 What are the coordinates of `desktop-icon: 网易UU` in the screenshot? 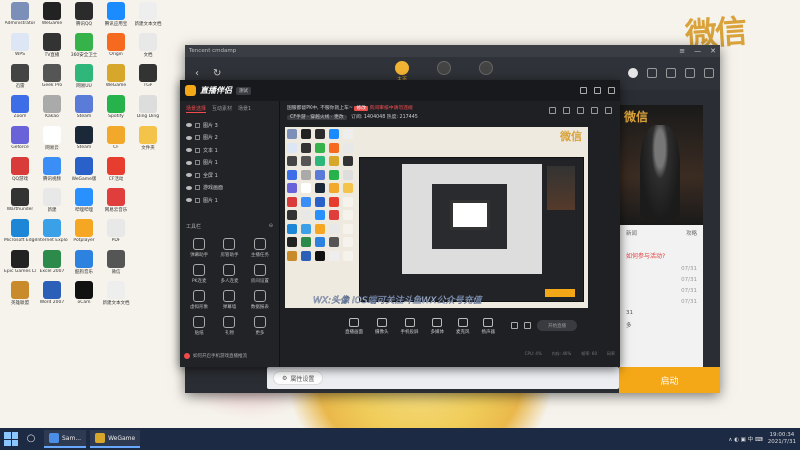 It's located at (84, 79).